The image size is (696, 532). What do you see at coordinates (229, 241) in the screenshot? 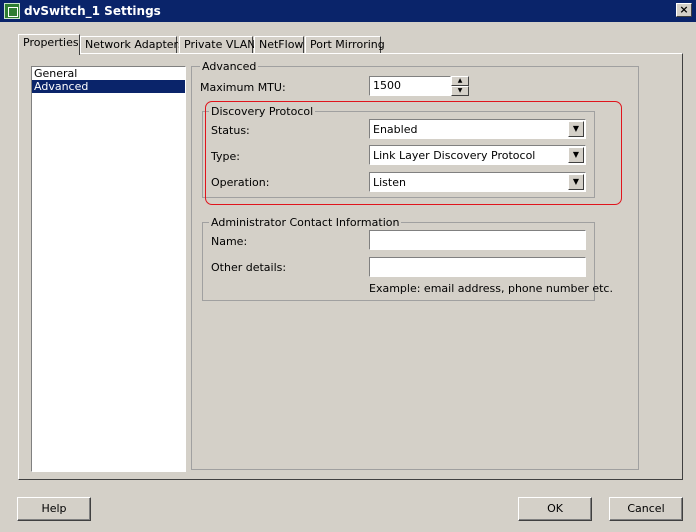
I see `name-label: Name:` at bounding box center [229, 241].